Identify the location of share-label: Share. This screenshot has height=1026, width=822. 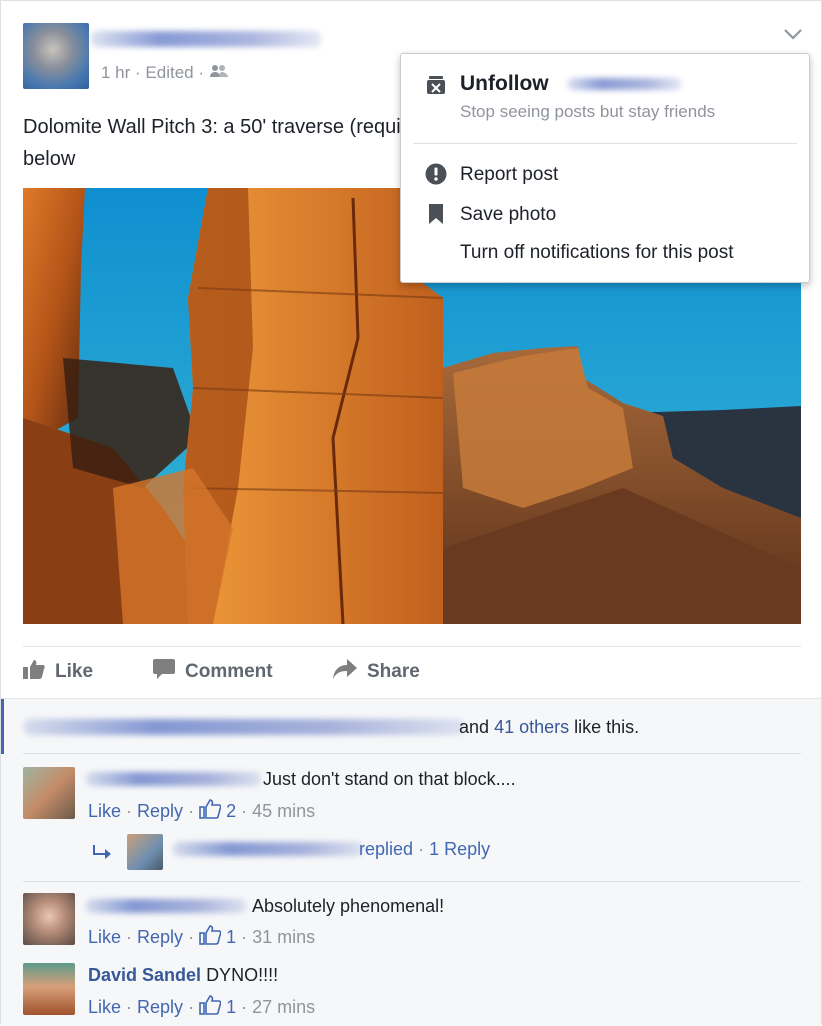
(393, 671).